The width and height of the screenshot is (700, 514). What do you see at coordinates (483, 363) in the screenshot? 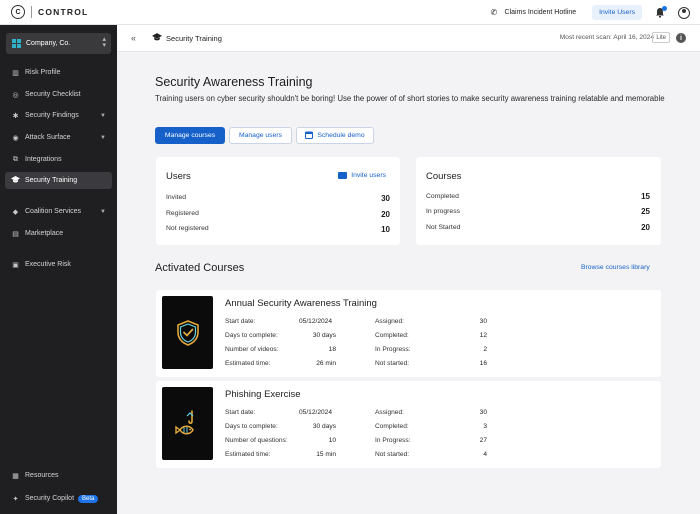
I see `course-not-started-value: 16` at bounding box center [483, 363].